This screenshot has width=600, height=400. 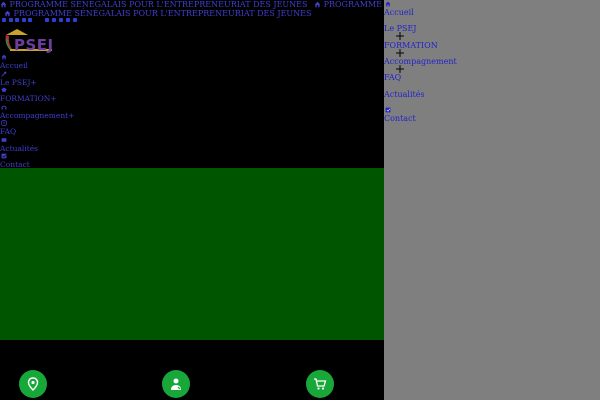 I want to click on side-menu-item-actualites: Actualités, so click(x=404, y=94).